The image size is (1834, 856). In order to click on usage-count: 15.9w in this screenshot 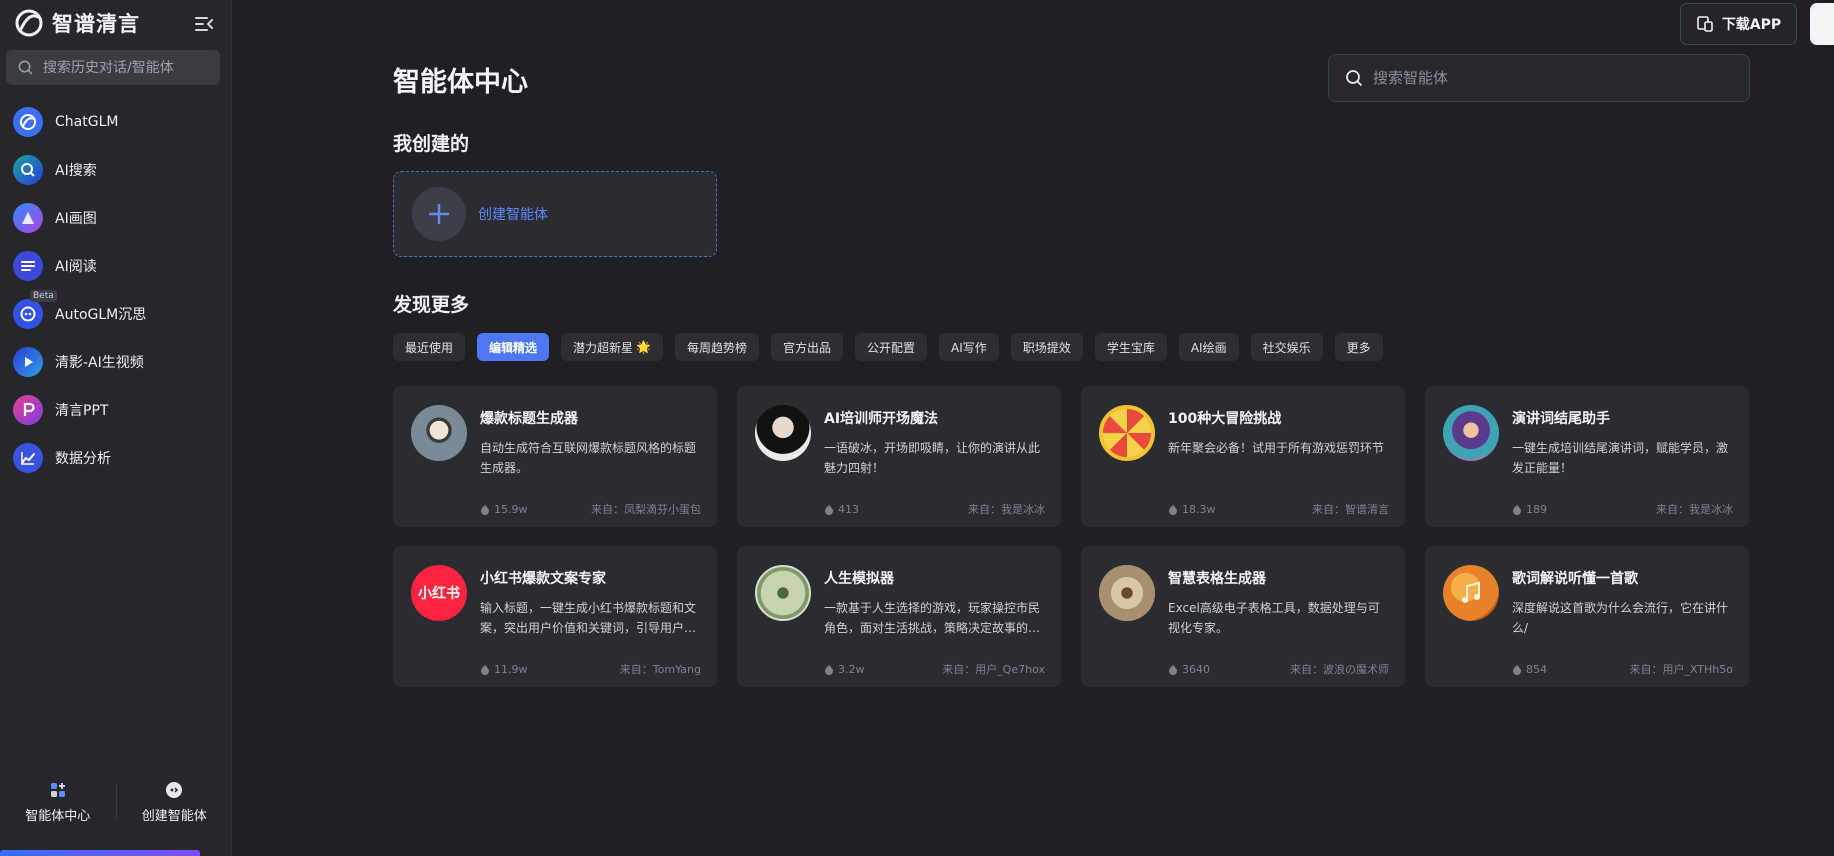, I will do `click(504, 509)`.